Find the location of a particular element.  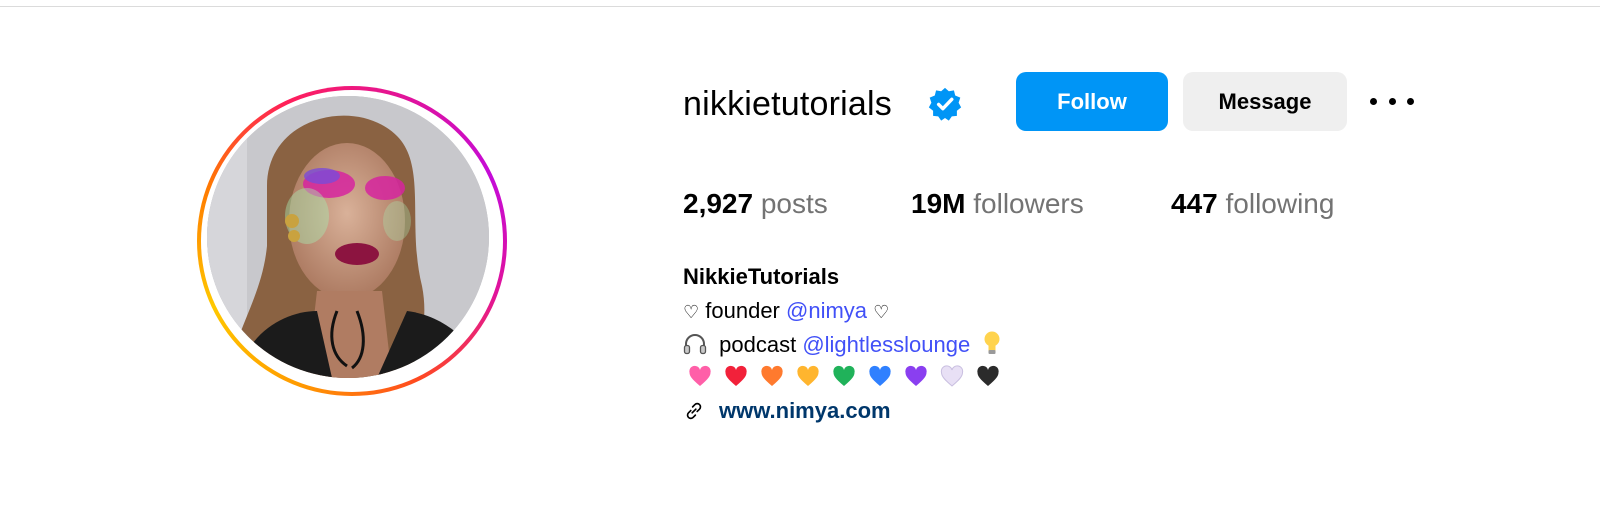

heart-yellow-icon is located at coordinates (808, 375).